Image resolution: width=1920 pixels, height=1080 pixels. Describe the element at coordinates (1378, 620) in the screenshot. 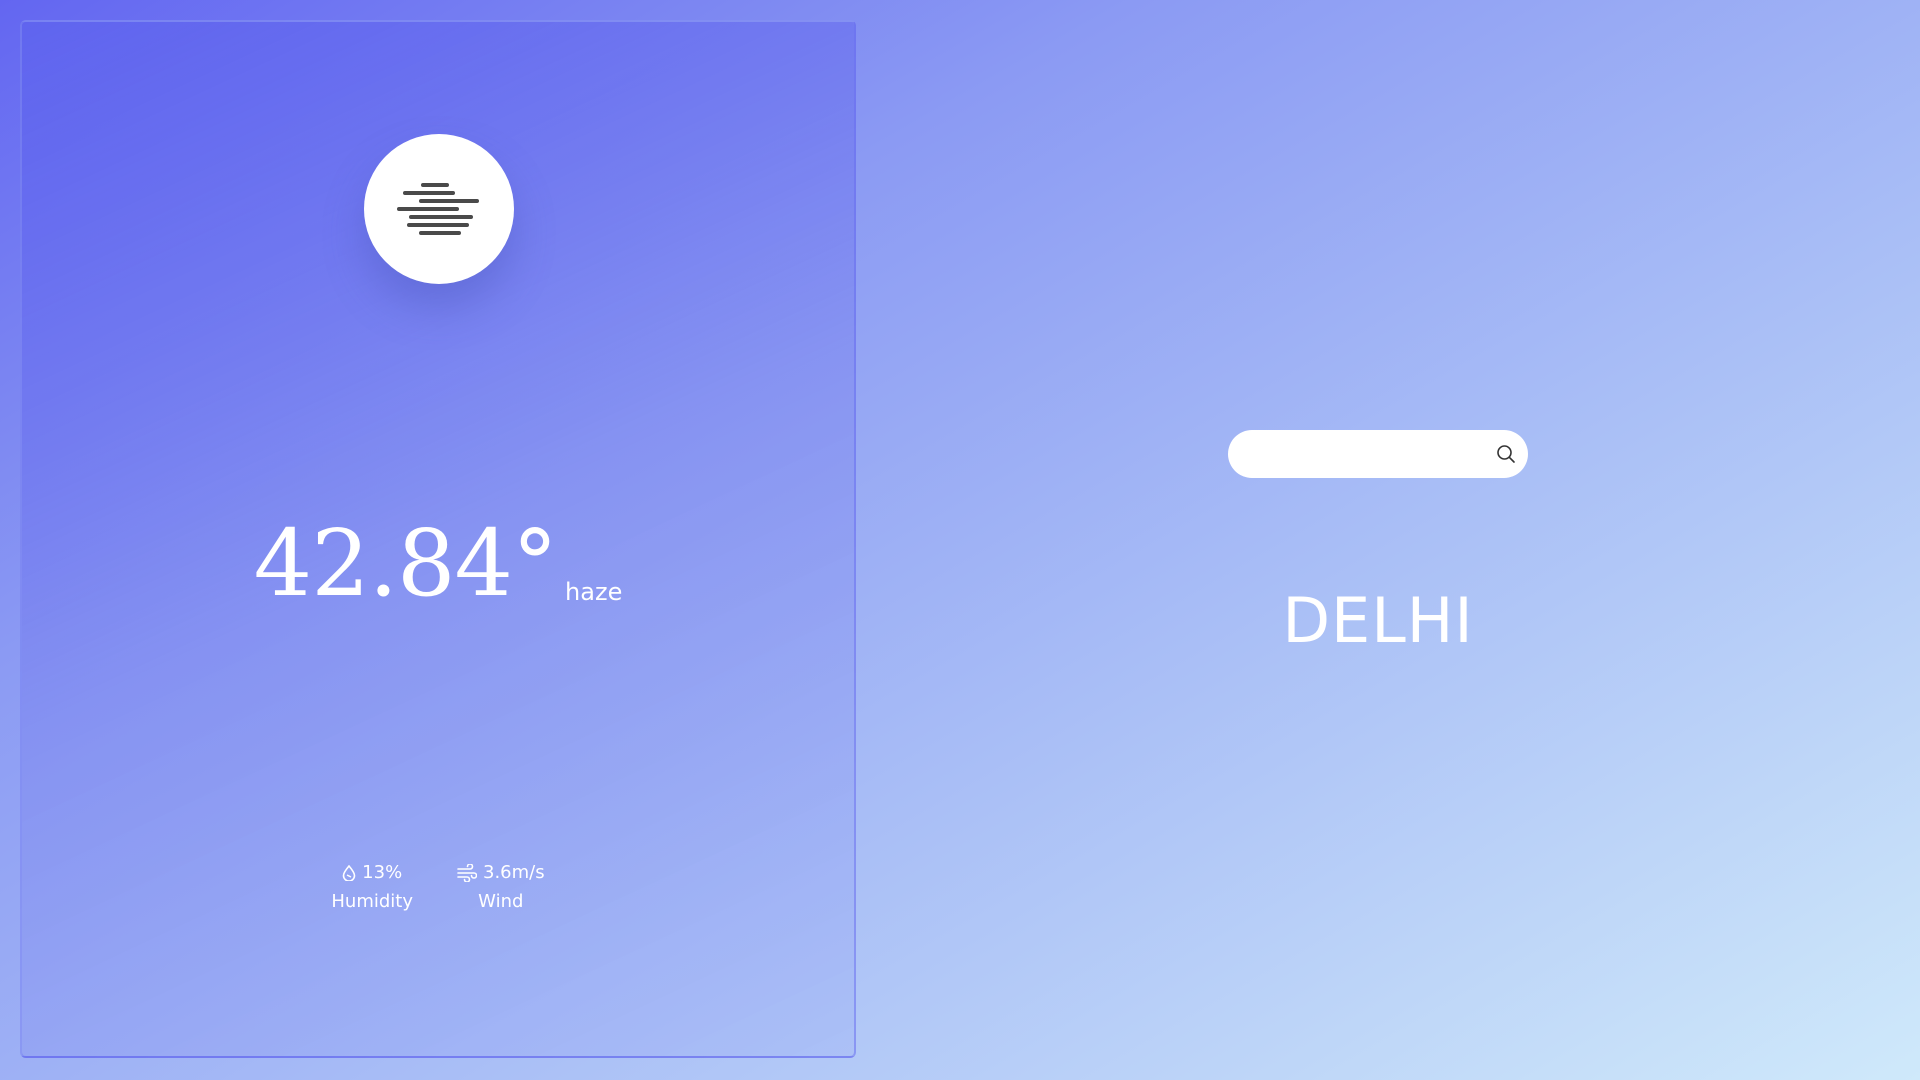

I see `city-name: DELHI` at that location.